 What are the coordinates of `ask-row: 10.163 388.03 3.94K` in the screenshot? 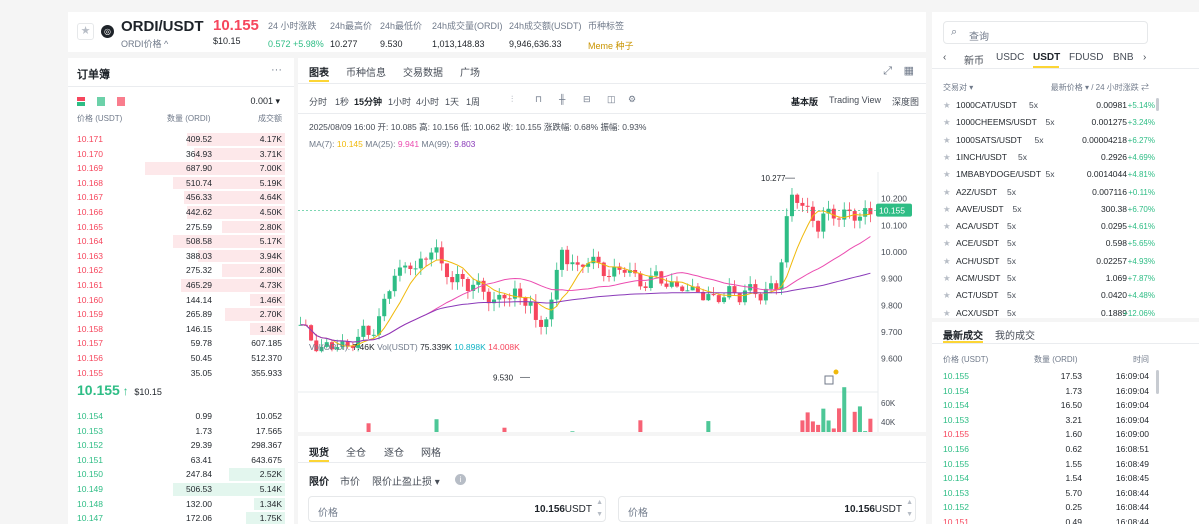 It's located at (181, 256).